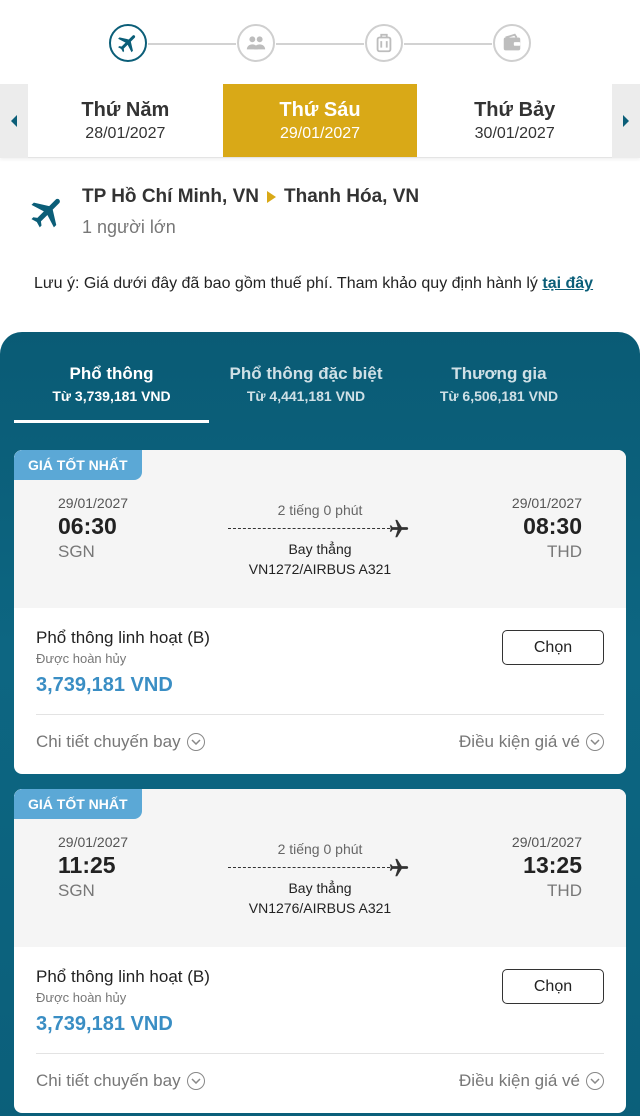 Image resolution: width=640 pixels, height=1116 pixels. What do you see at coordinates (552, 526) in the screenshot?
I see `arrival-time: 08:30` at bounding box center [552, 526].